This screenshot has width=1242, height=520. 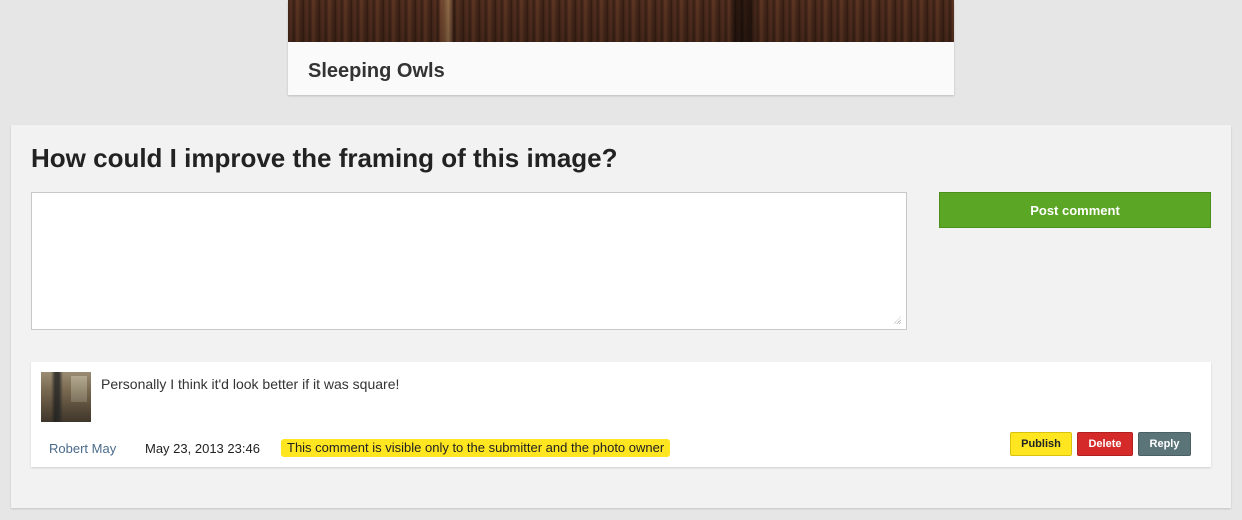 I want to click on publish-button: Publish, so click(x=1041, y=444).